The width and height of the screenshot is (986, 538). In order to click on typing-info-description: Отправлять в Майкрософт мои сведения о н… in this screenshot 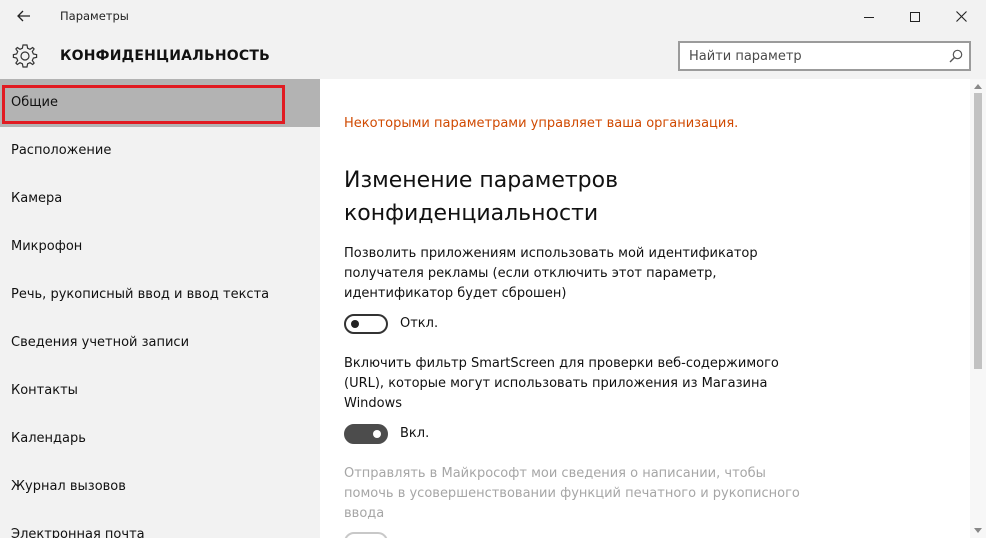, I will do `click(572, 493)`.